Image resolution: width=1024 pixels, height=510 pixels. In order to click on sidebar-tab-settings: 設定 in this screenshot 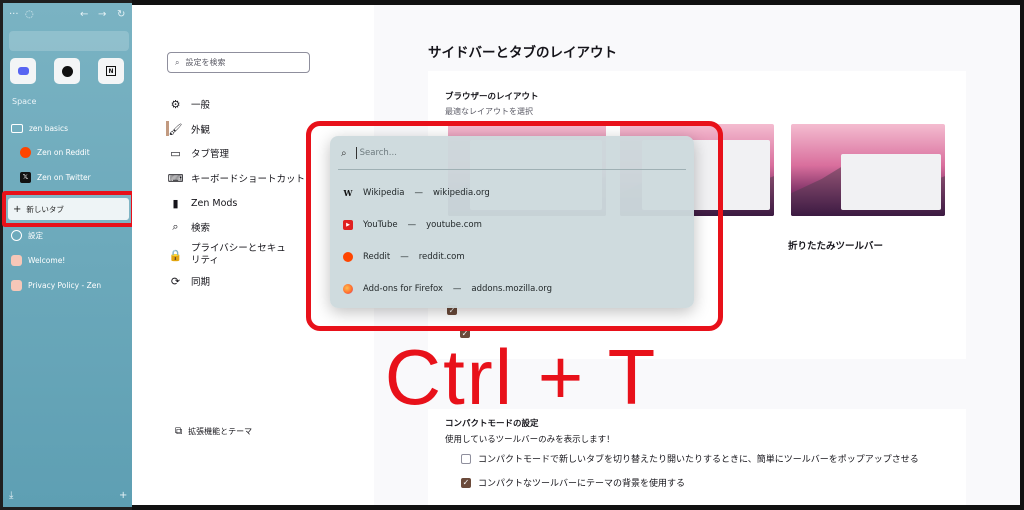, I will do `click(69, 235)`.